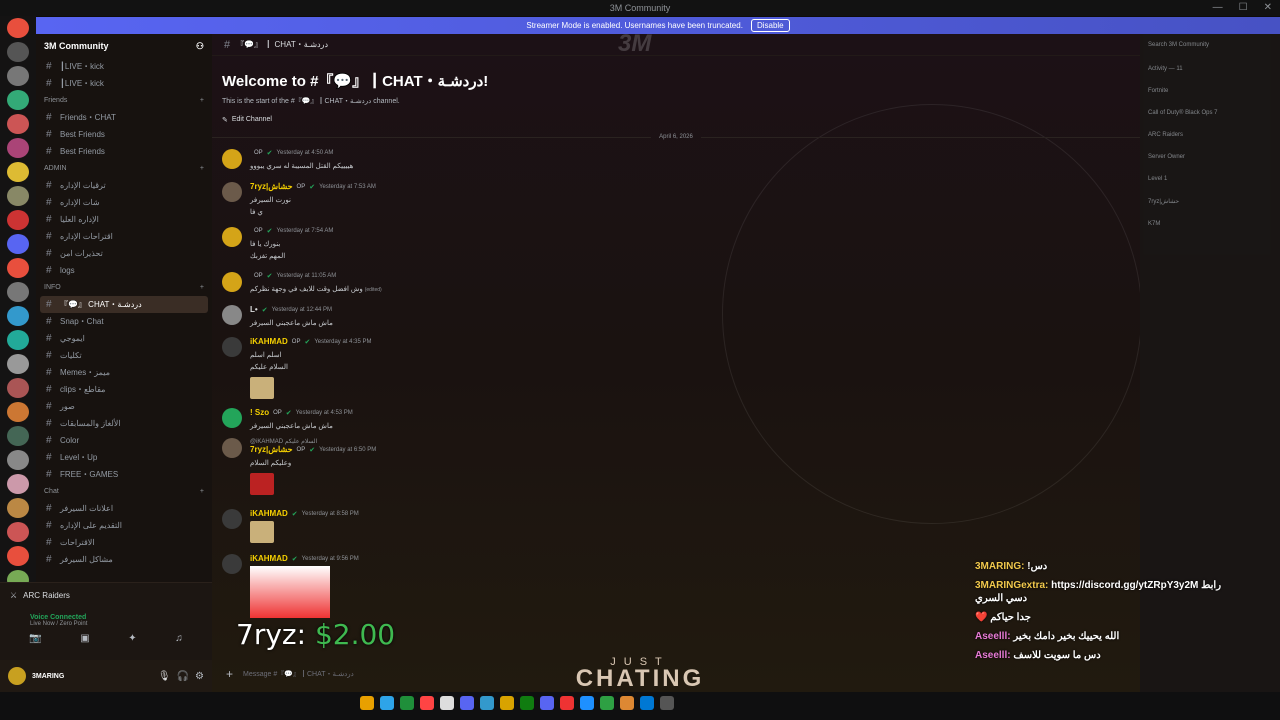 This screenshot has height=720, width=1280. I want to click on channel-item: # Color, so click(124, 440).